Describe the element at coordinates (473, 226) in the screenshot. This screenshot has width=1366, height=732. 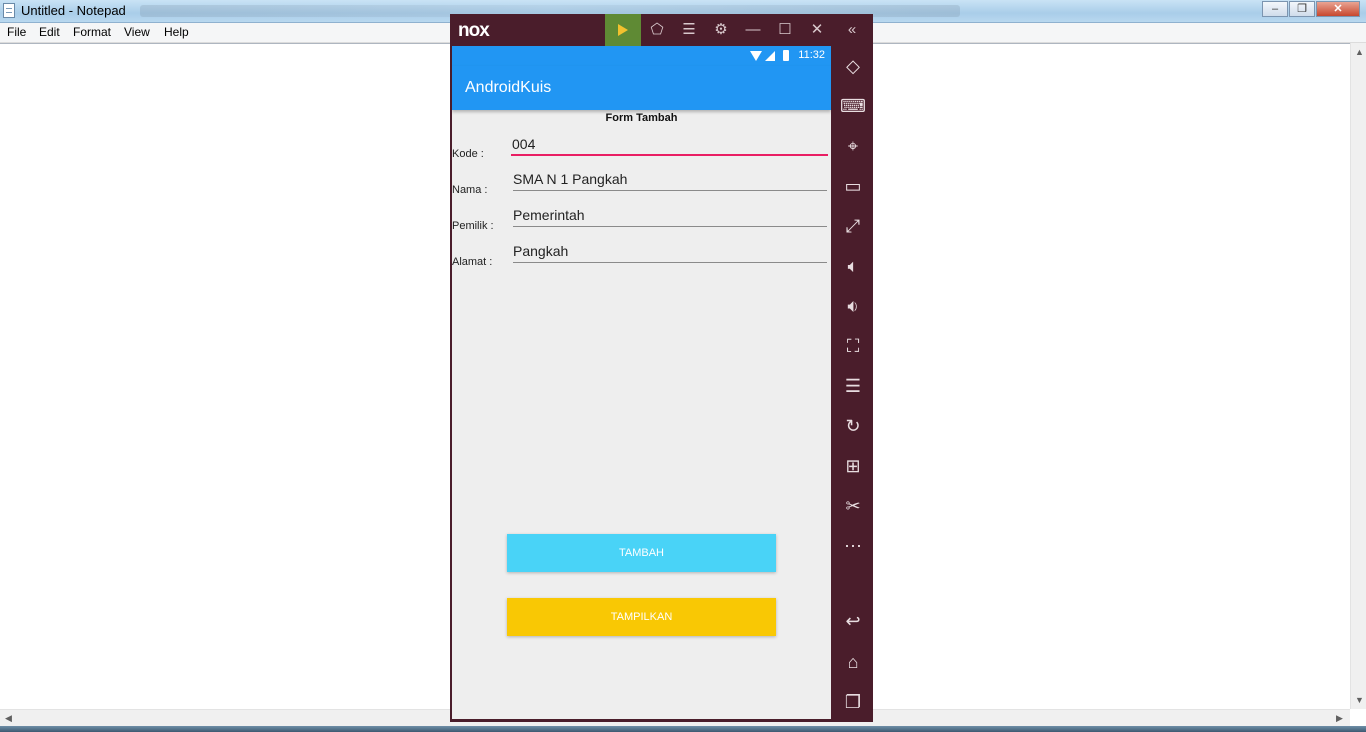
I see `pemilik-label: Pemilik :` at that location.